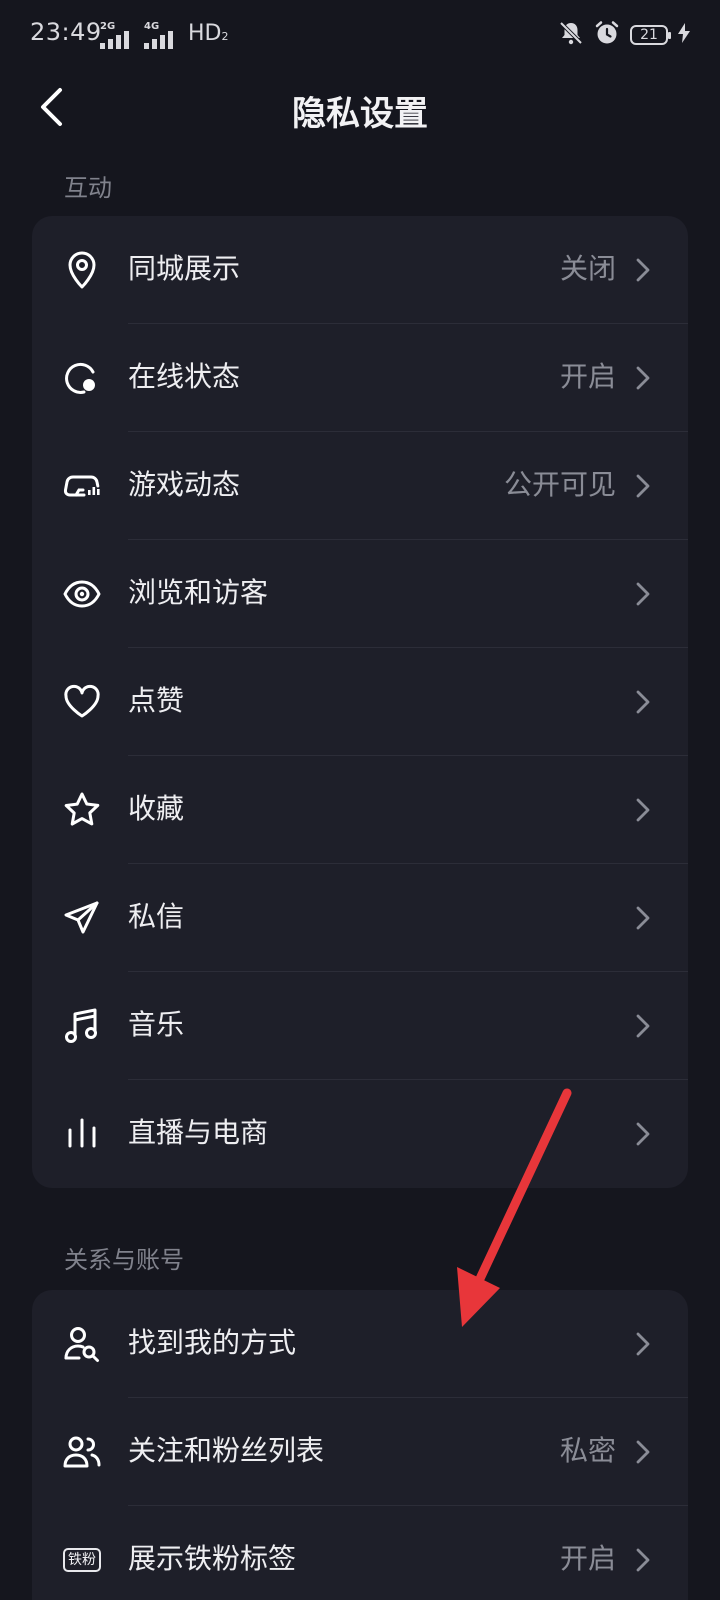 Image resolution: width=720 pixels, height=1600 pixels. I want to click on hd-label: HD, so click(205, 33).